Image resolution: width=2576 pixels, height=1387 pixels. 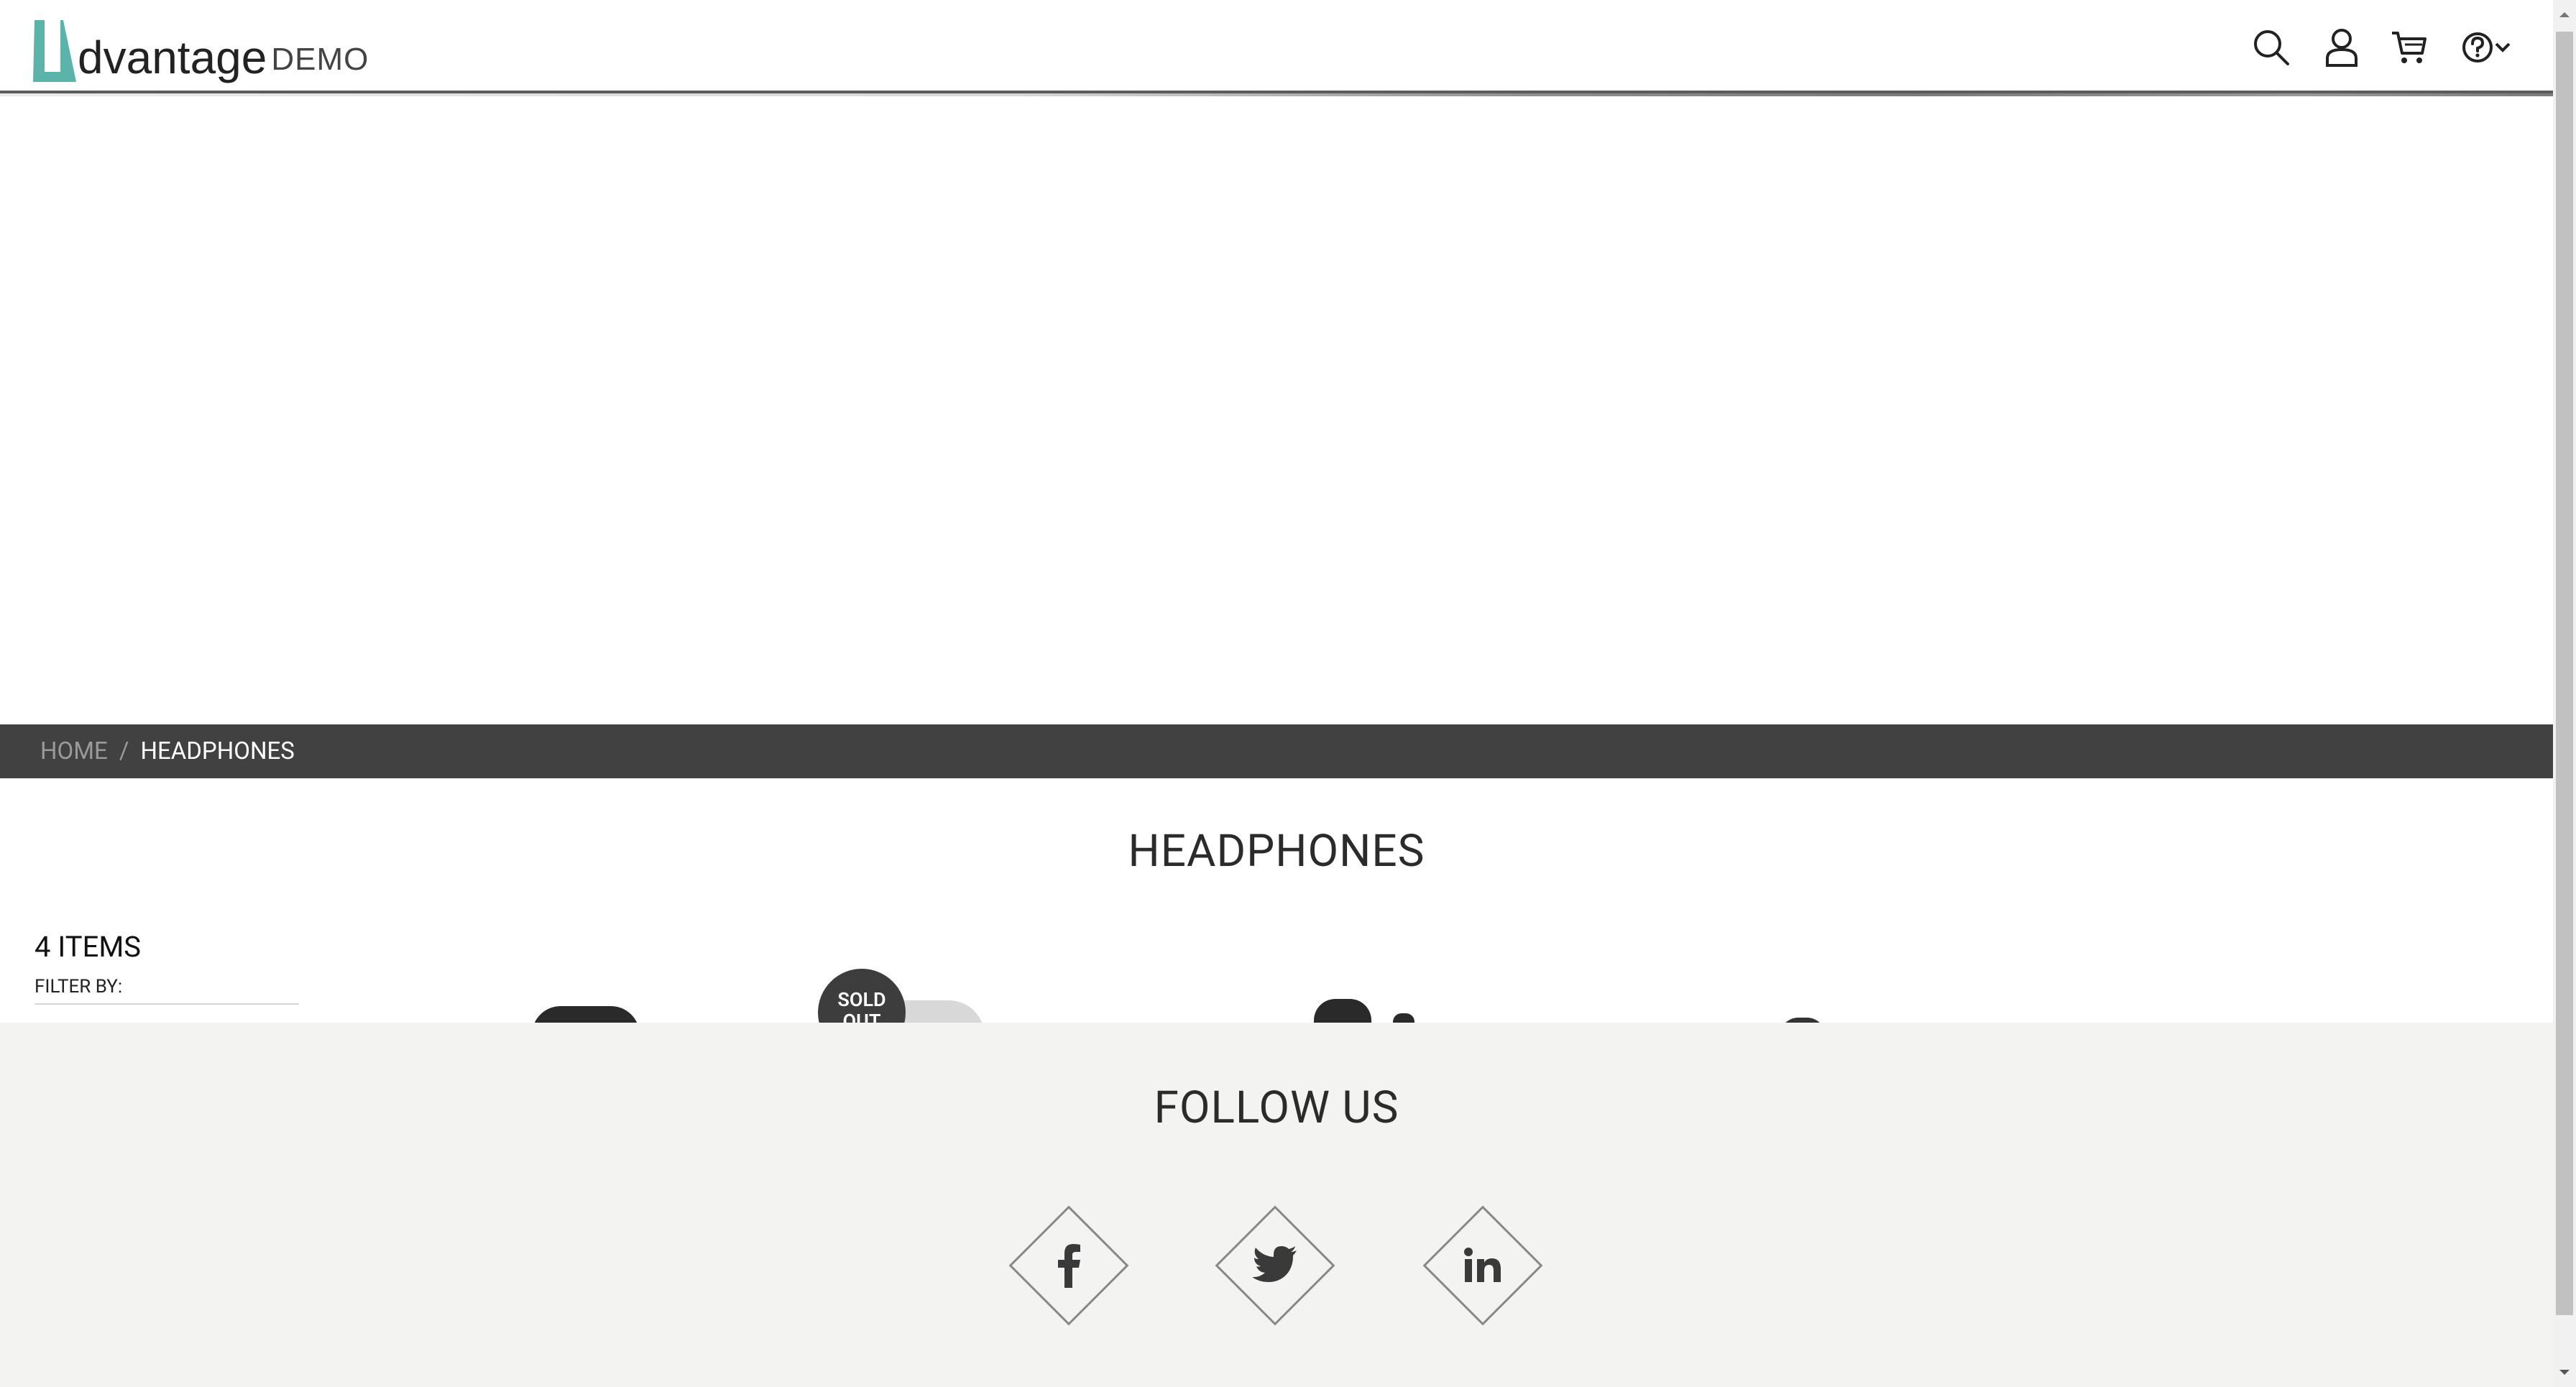 What do you see at coordinates (54, 51) in the screenshot?
I see `logo-a-icon` at bounding box center [54, 51].